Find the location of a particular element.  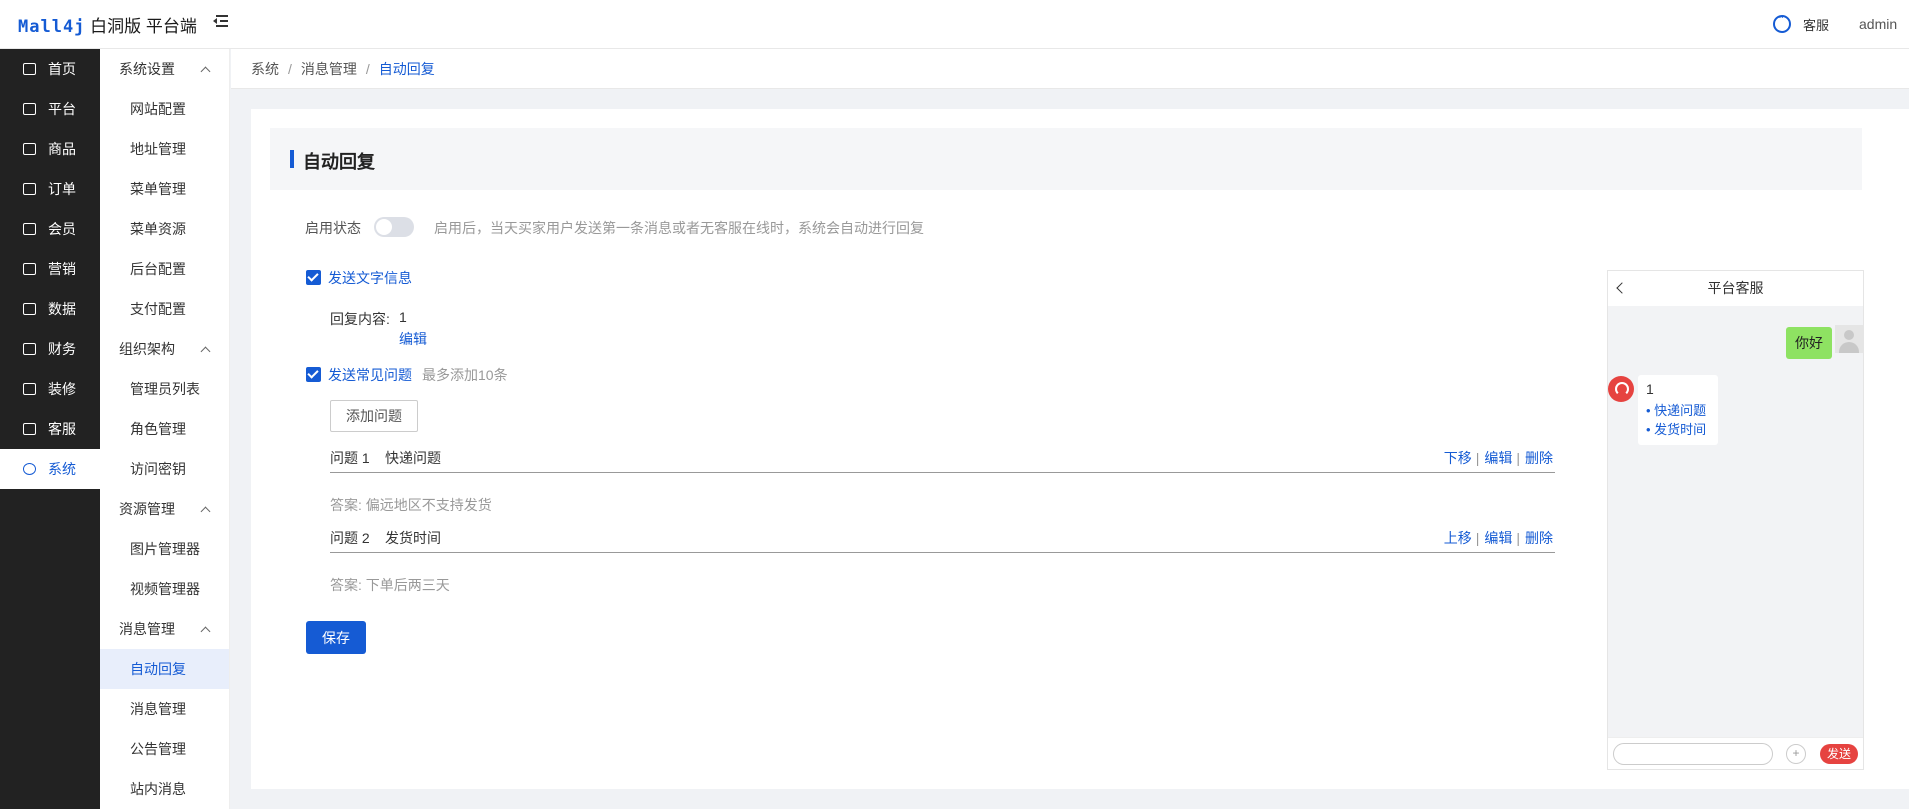

menu-item: 支付配置 is located at coordinates (164, 309).